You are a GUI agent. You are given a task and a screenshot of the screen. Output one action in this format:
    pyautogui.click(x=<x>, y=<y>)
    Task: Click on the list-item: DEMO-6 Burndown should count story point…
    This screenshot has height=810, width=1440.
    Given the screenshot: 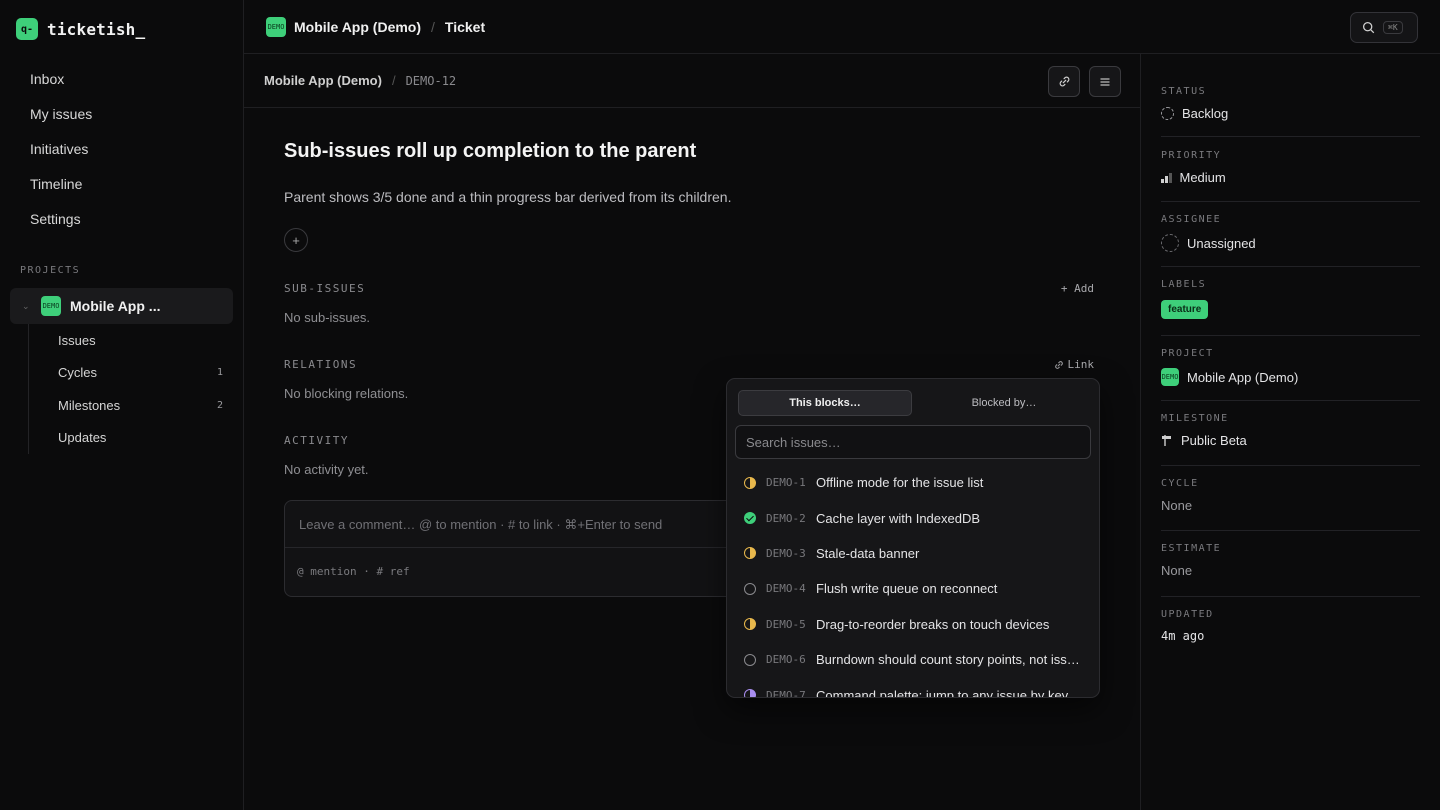 What is the action you would take?
    pyautogui.click(x=913, y=659)
    